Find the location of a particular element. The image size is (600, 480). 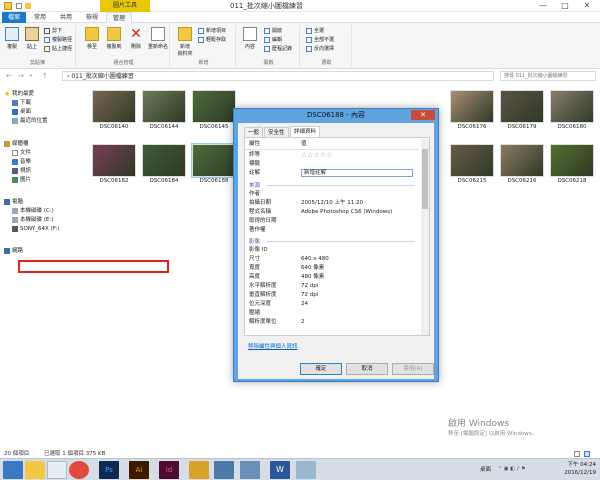

cancel-button: 取消 is located at coordinates (367, 369).